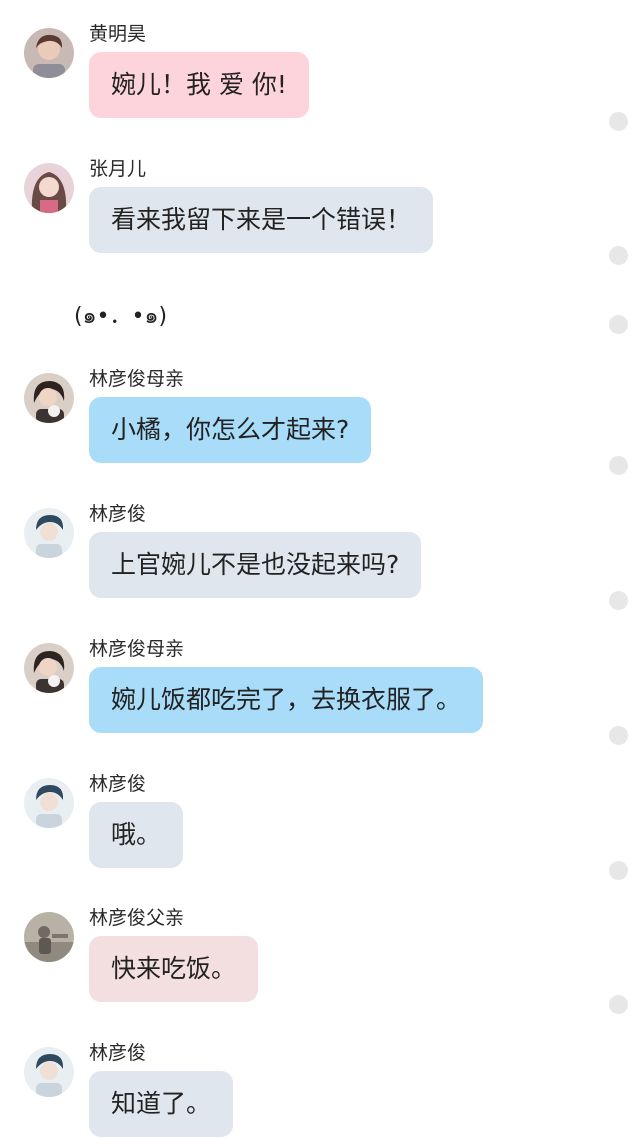 The image size is (640, 1138). What do you see at coordinates (230, 430) in the screenshot?
I see `message-bubble: 小橘，你怎么才起来?` at bounding box center [230, 430].